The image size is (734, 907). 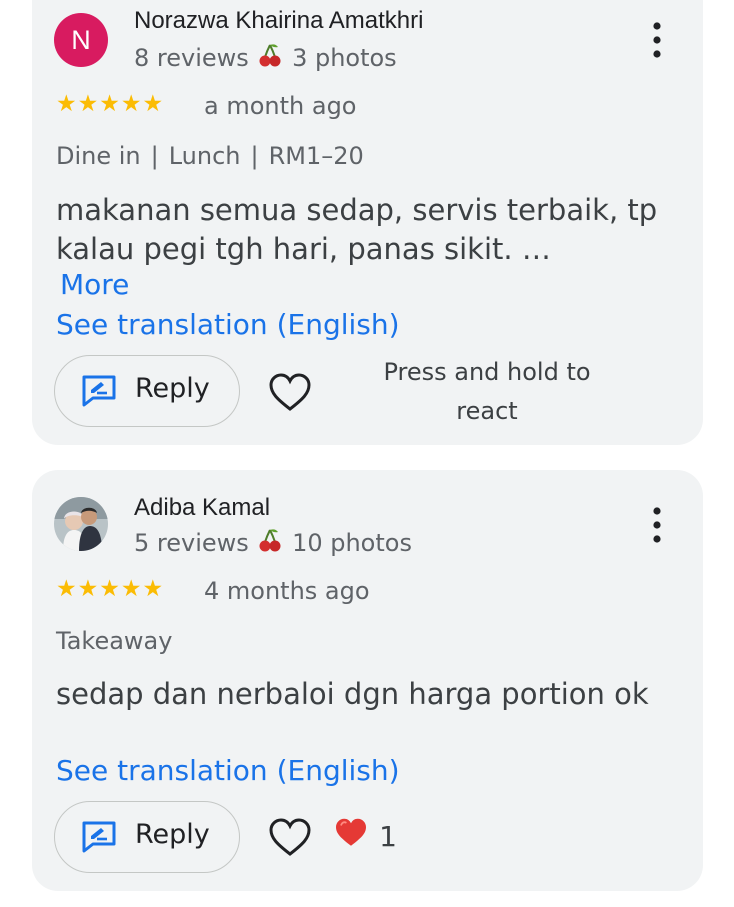 What do you see at coordinates (191, 543) in the screenshot?
I see `review-count: 5 reviews` at bounding box center [191, 543].